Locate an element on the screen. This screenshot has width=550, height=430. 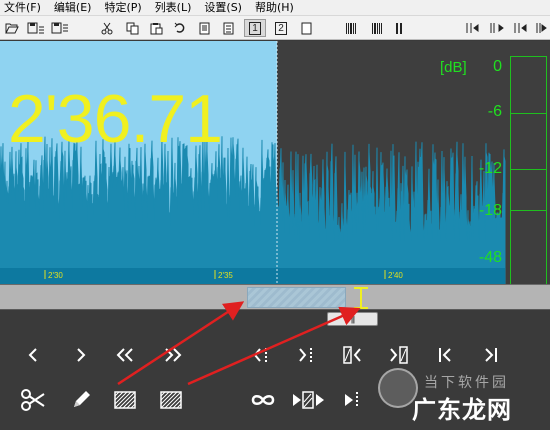
ibeam-cursor-icon is located at coordinates (361, 298).